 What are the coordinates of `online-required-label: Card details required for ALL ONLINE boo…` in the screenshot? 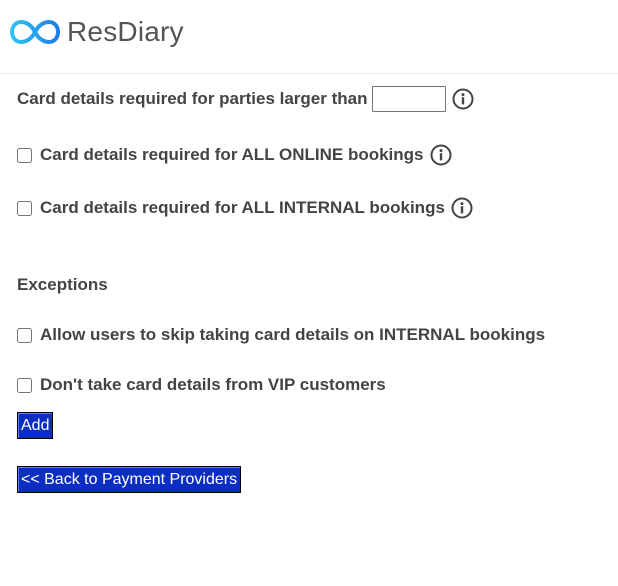 It's located at (232, 154).